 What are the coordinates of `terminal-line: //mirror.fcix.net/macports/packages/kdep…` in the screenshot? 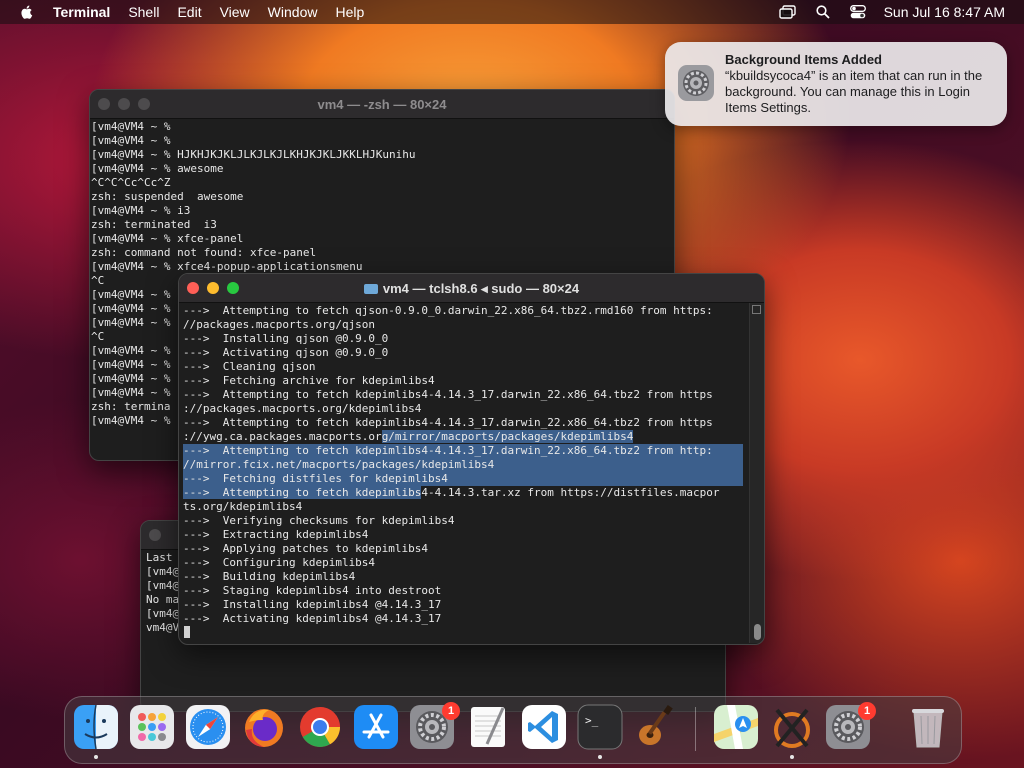 It's located at (463, 465).